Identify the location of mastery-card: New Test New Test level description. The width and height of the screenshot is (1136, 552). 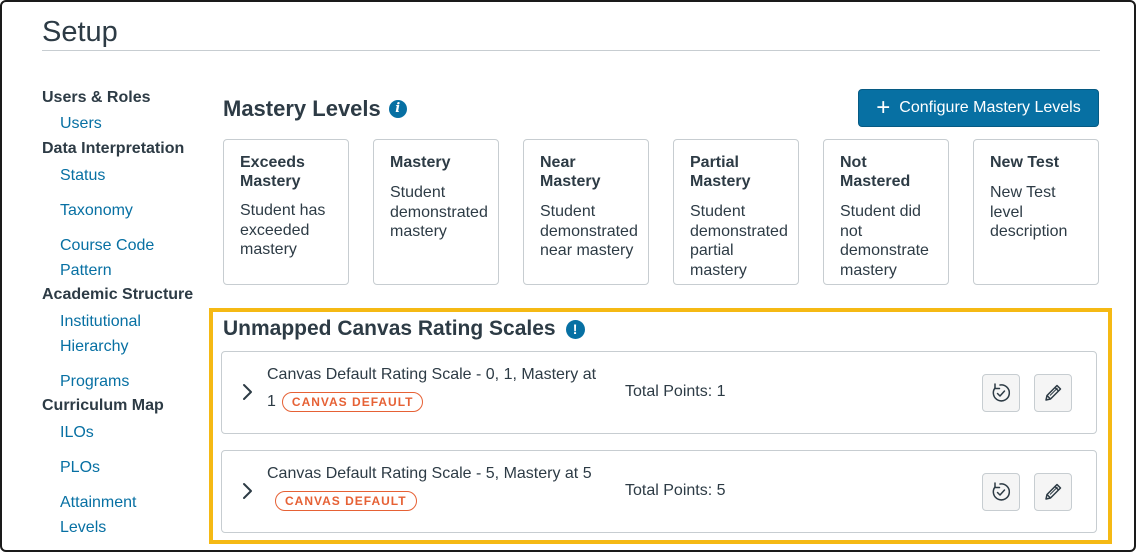
(1036, 212).